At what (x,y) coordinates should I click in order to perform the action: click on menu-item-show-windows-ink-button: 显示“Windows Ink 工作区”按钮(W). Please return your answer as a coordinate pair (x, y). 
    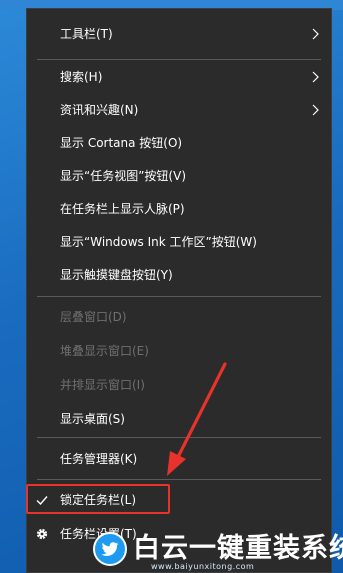
    Looking at the image, I should click on (179, 242).